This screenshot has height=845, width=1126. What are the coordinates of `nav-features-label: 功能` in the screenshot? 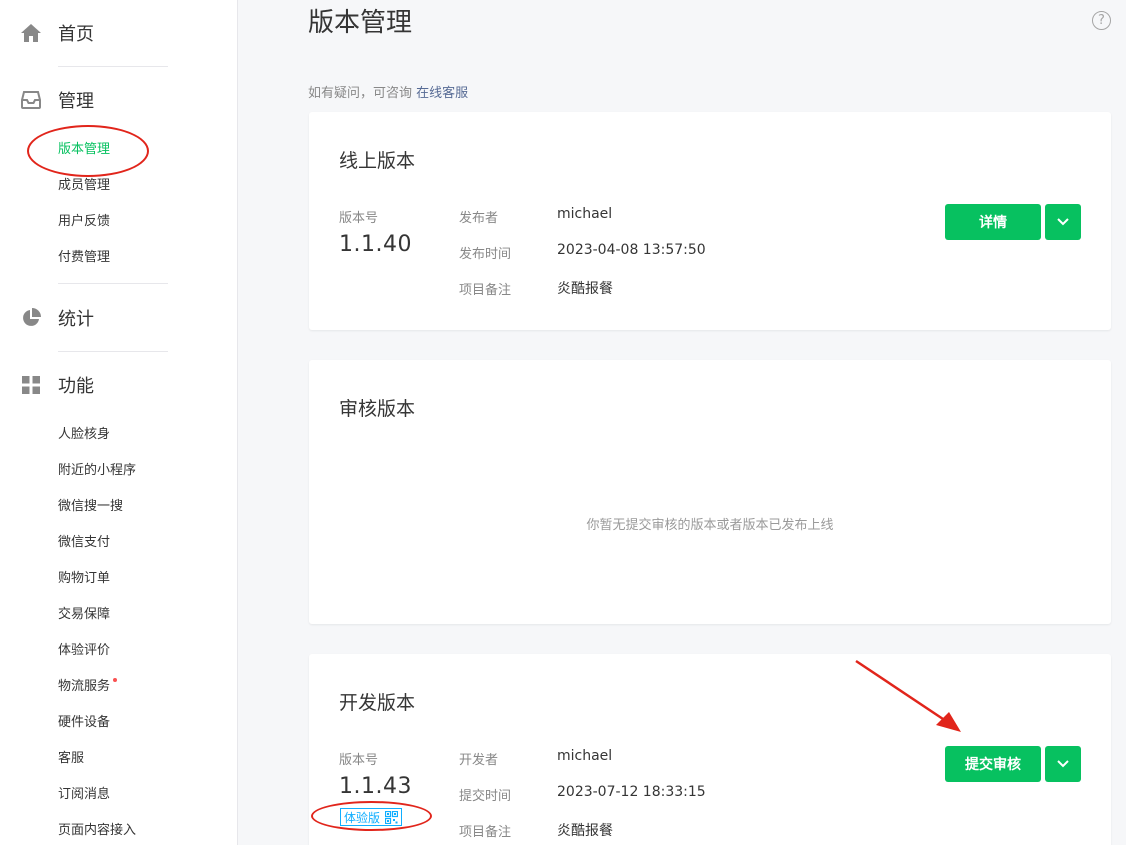 It's located at (76, 386).